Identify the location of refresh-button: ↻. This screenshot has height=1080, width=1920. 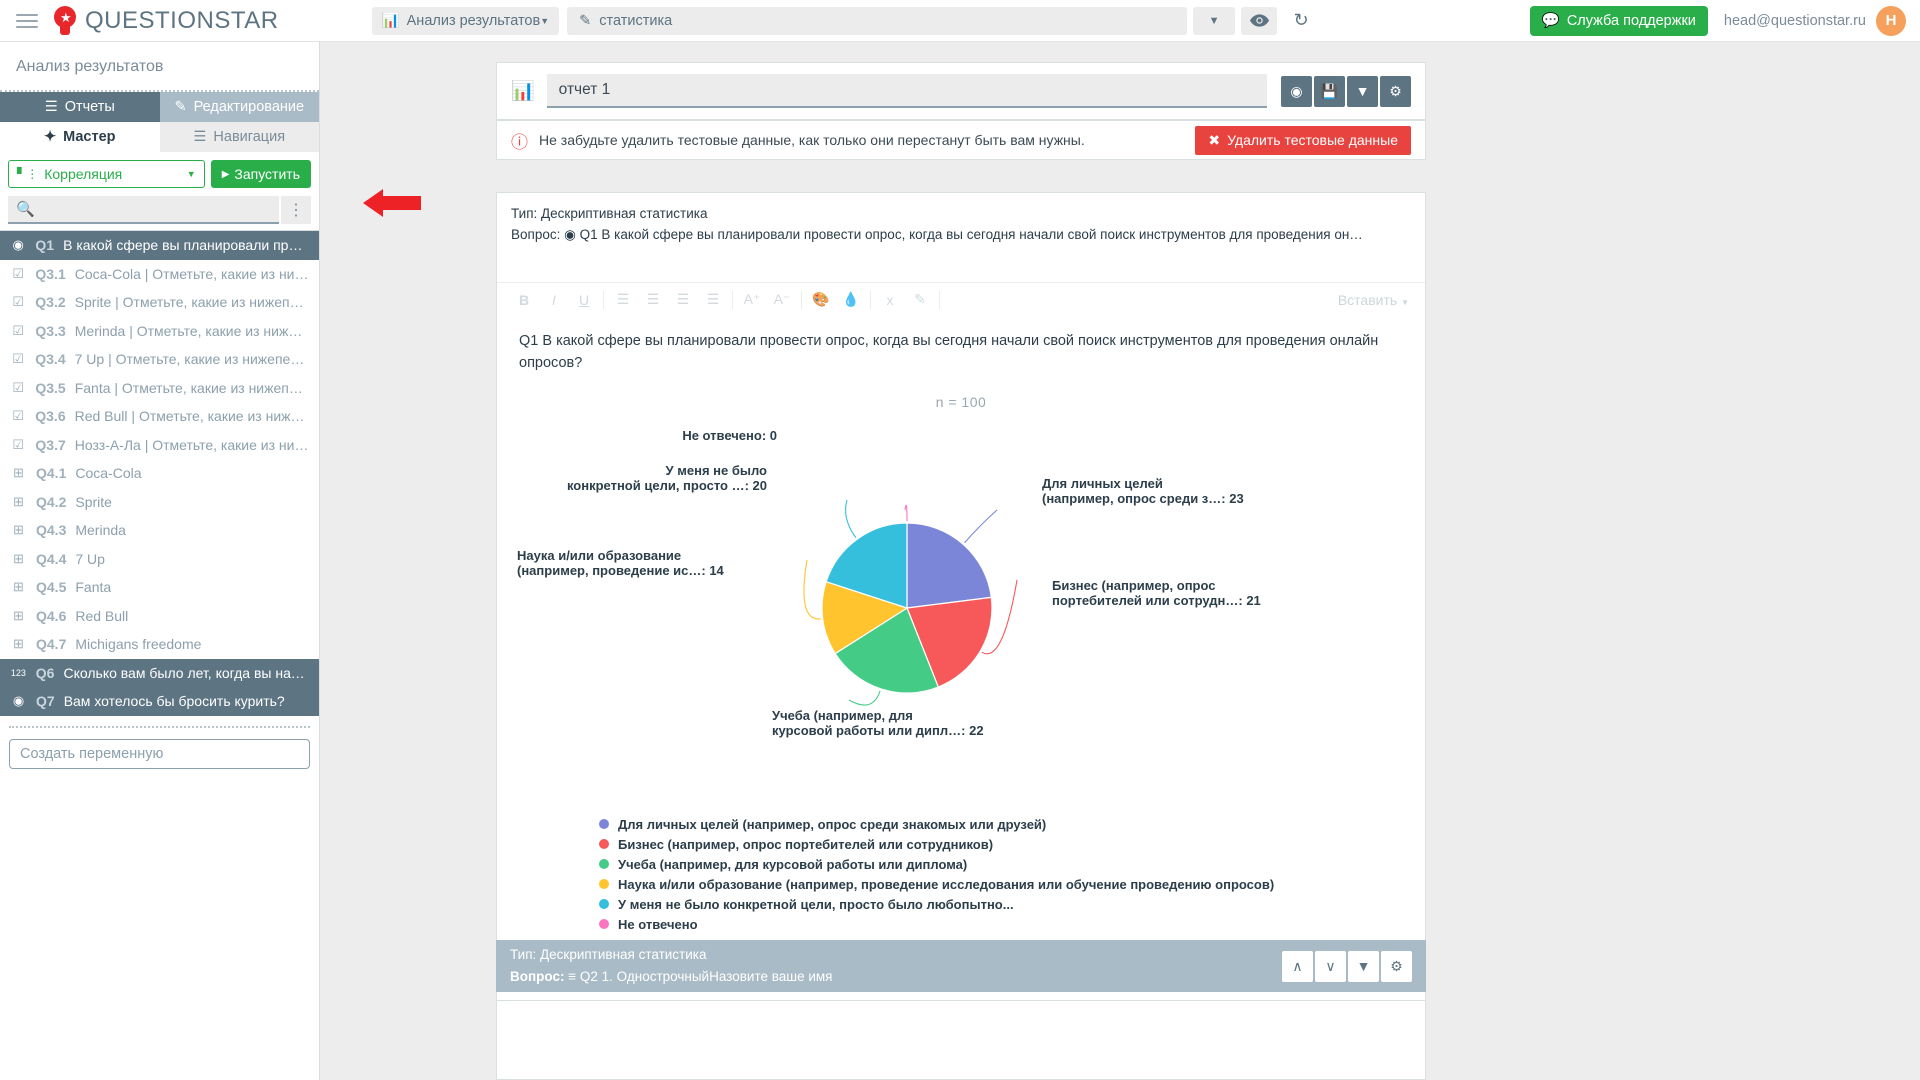
(1301, 21).